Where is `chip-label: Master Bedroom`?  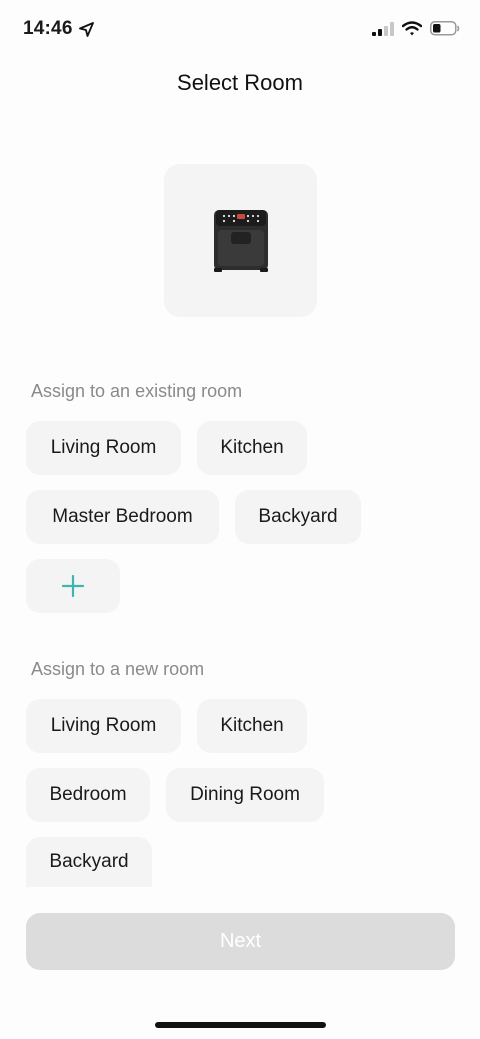 chip-label: Master Bedroom is located at coordinates (122, 516).